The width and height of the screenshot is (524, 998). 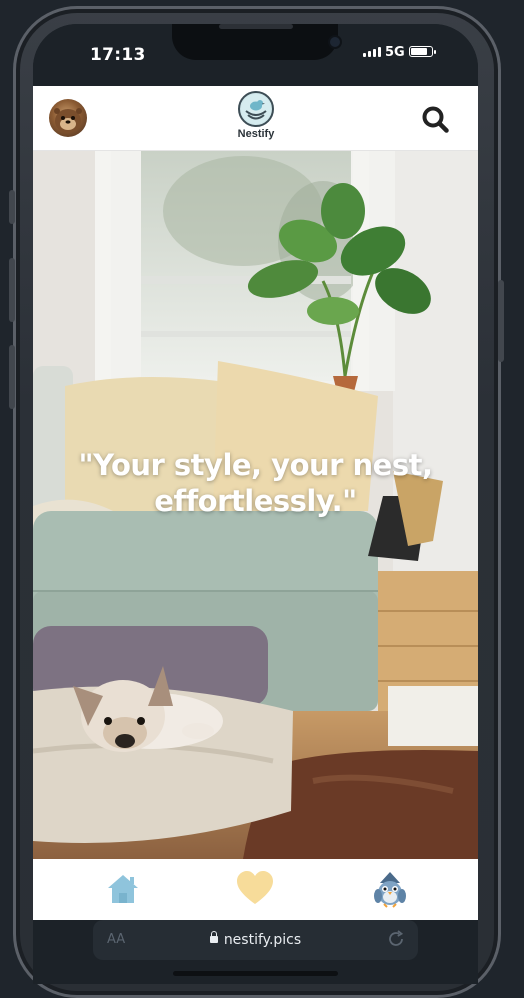 I want to click on volume-down-button, so click(x=12, y=377).